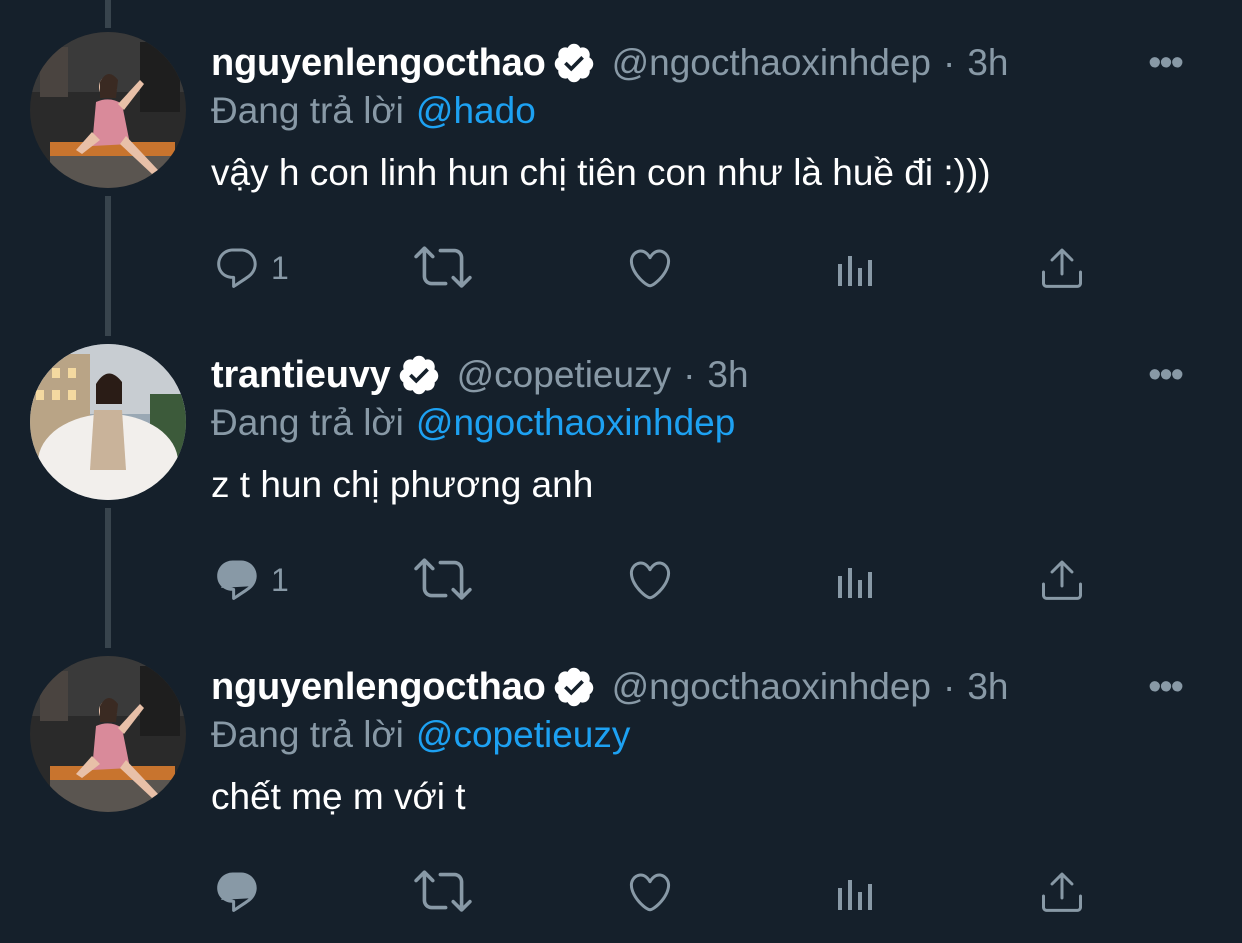 The image size is (1242, 943). Describe the element at coordinates (476, 110) in the screenshot. I see `reply-to-link: @hado` at that location.